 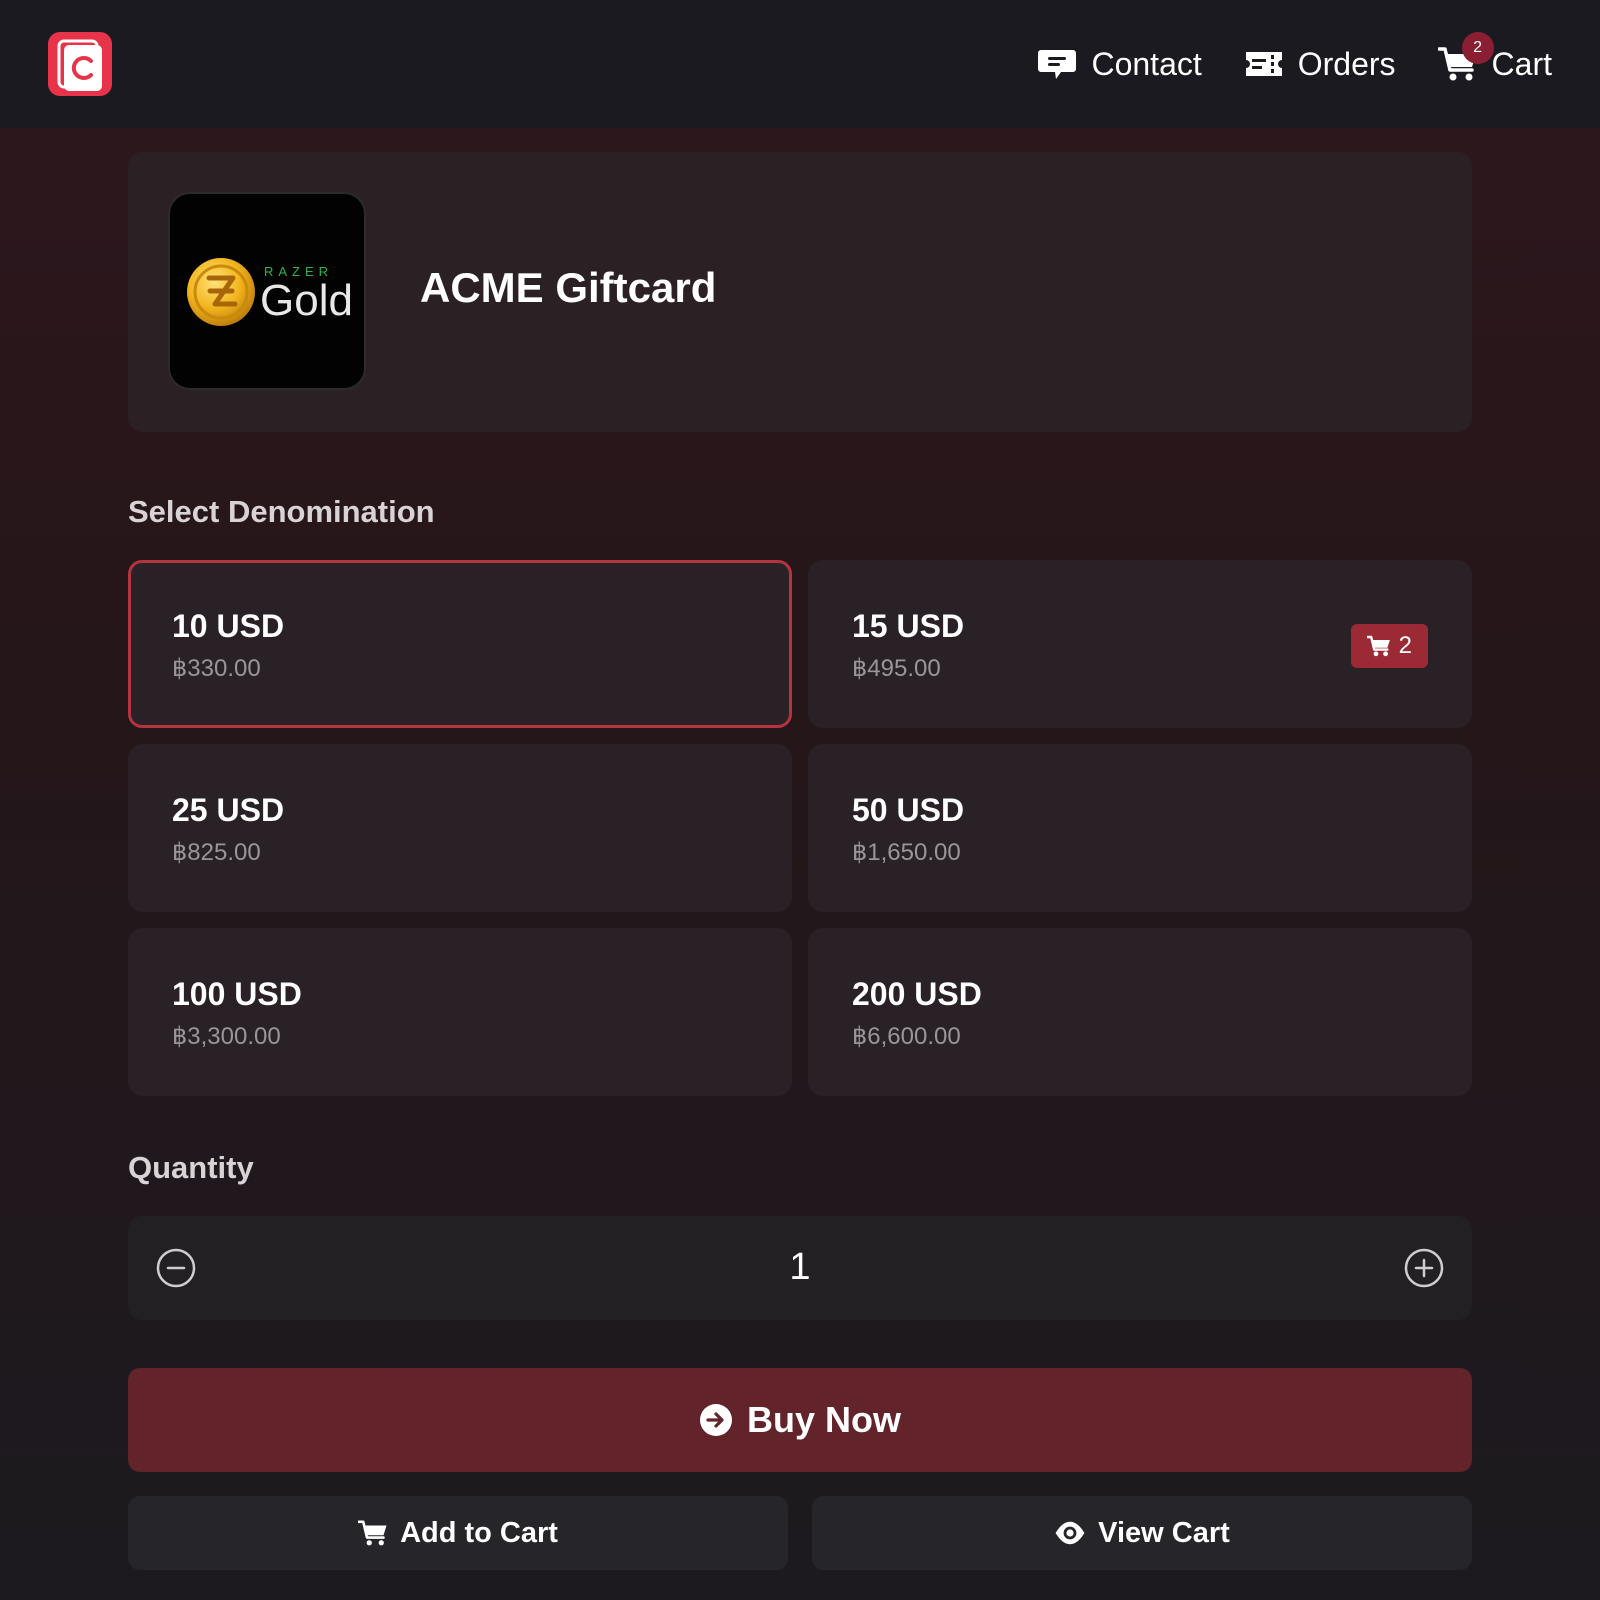 I want to click on nav-cart: 2 Cart, so click(x=1494, y=58).